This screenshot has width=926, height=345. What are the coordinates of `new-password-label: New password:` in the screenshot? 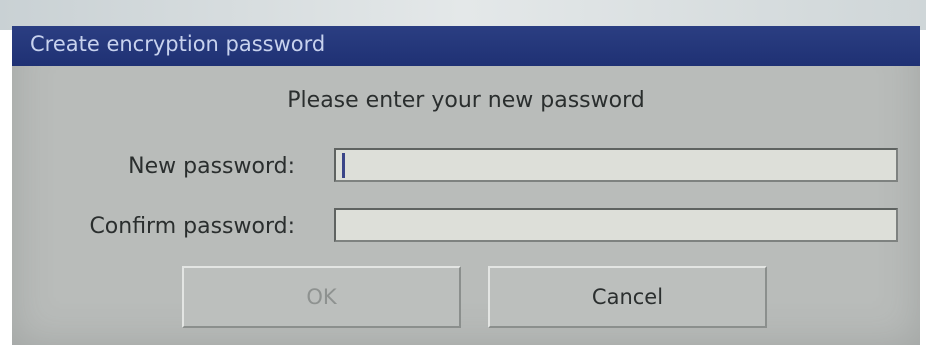 It's located at (211, 166).